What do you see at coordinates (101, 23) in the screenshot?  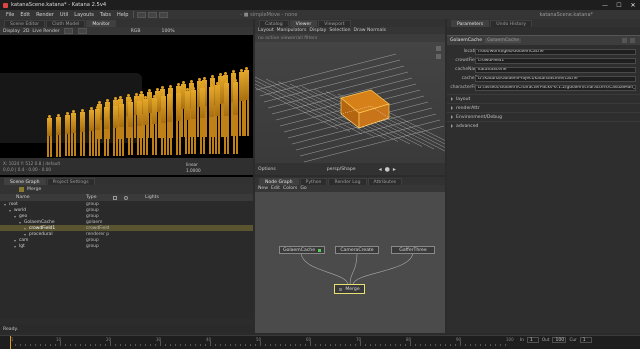 I see `tab-monitor: Monitor` at bounding box center [101, 23].